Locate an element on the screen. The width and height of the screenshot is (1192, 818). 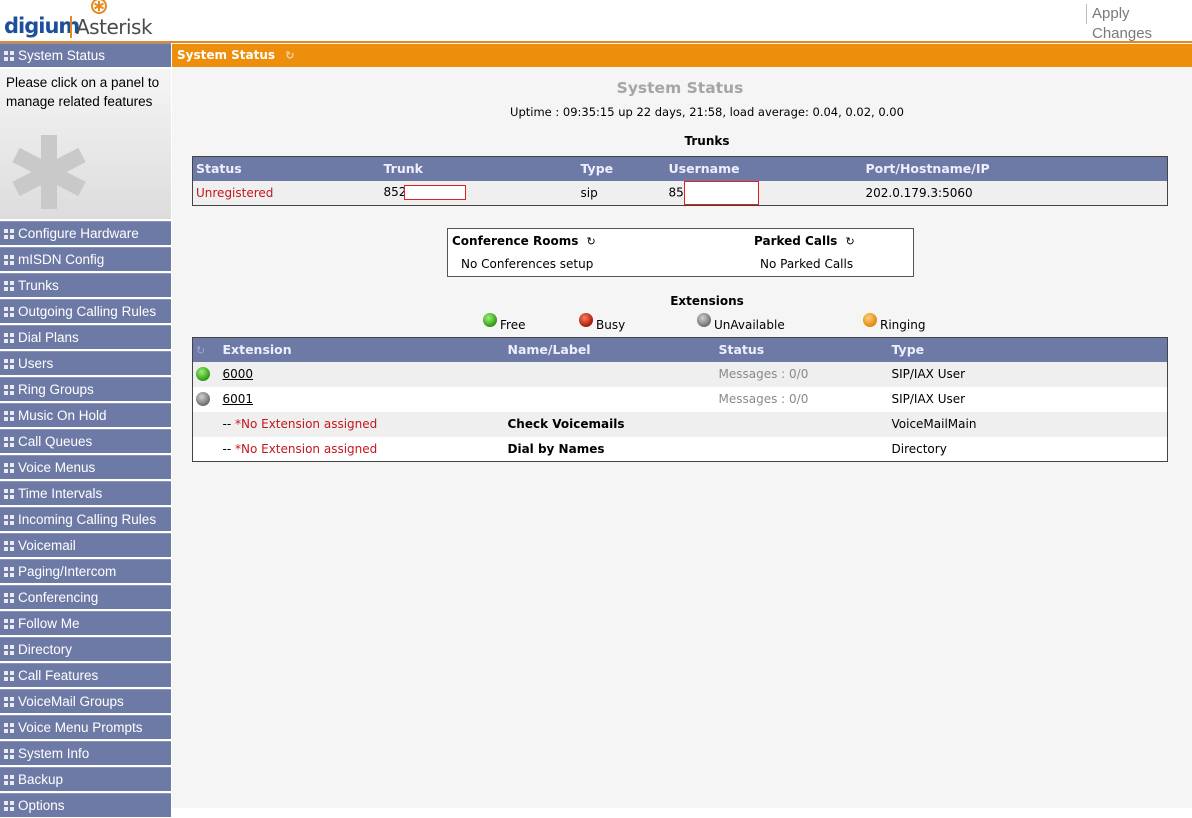
sidebar-item-call-features: Call Features is located at coordinates (85, 675).